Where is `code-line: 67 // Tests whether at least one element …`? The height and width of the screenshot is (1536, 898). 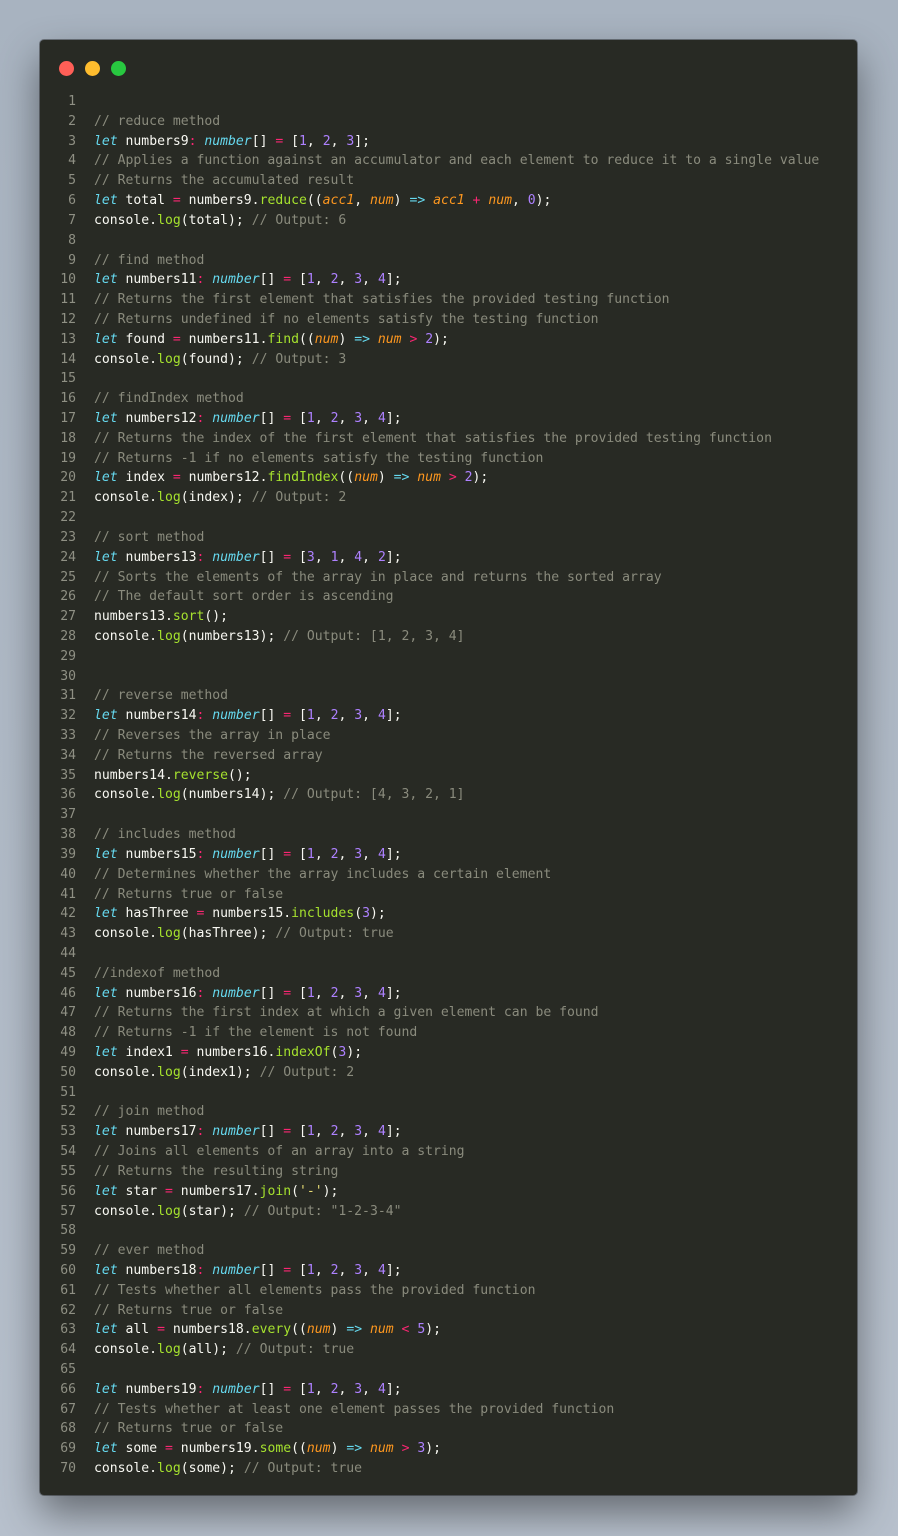
code-line: 67 // Tests whether at least one element … is located at coordinates (448, 1410).